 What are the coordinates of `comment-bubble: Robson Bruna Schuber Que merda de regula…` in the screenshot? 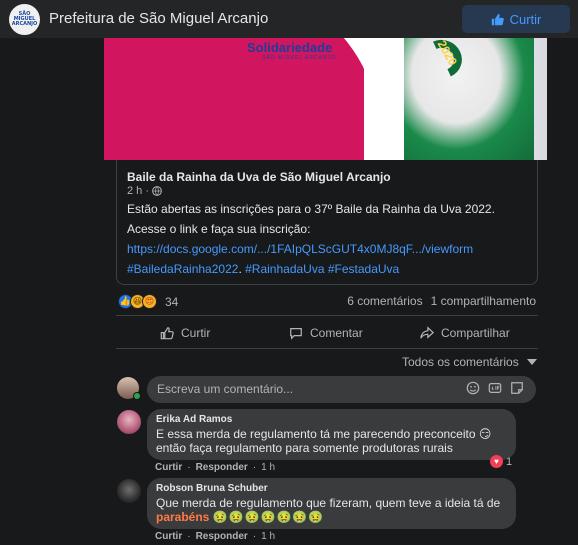 It's located at (331, 503).